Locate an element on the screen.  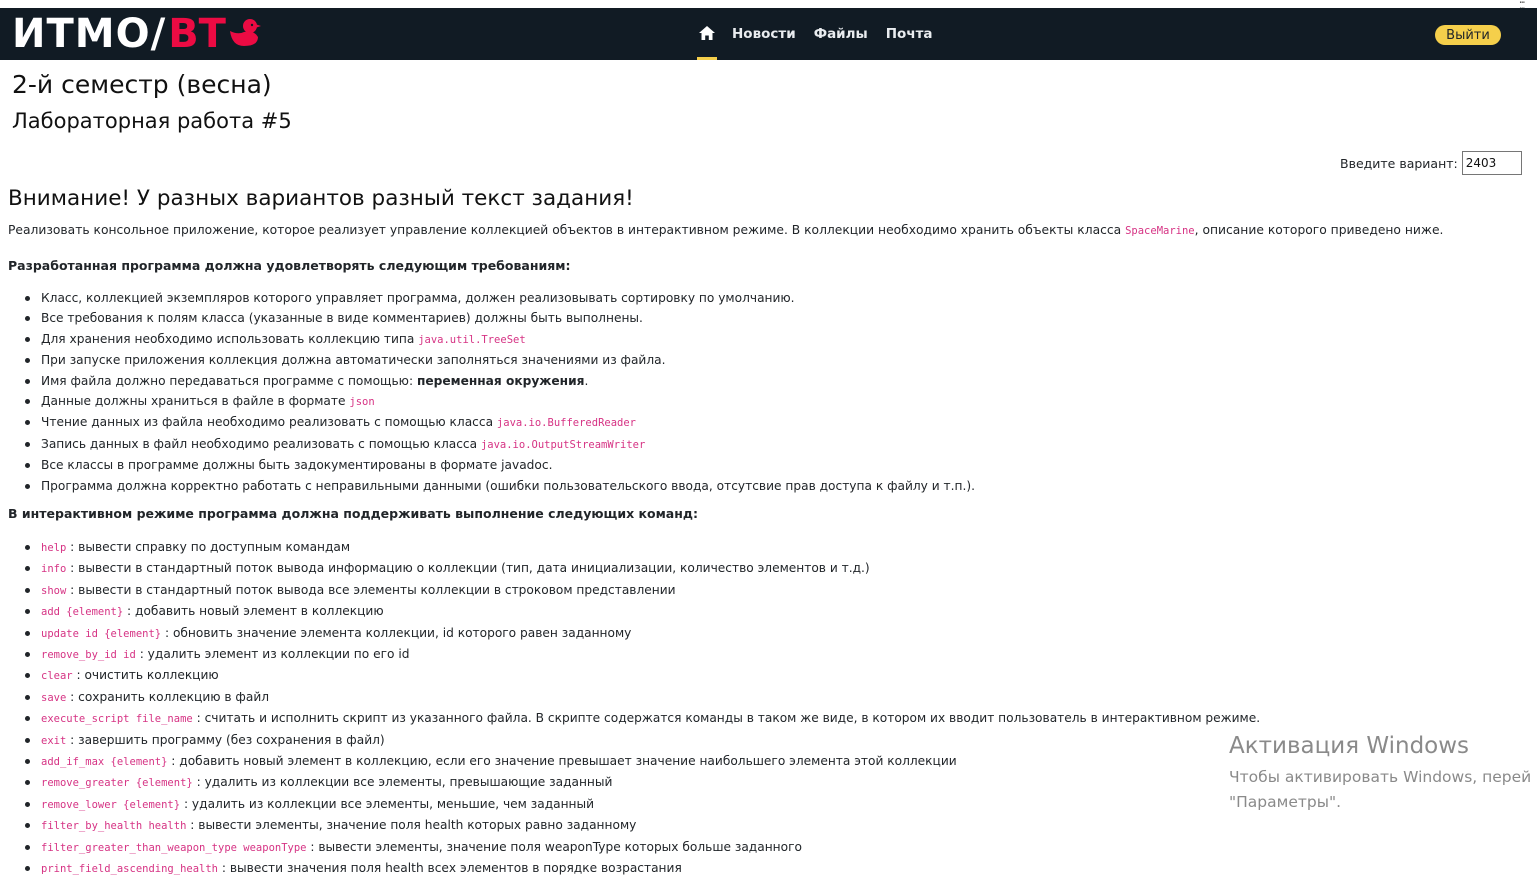
nav-links: Новости Файлы Почта is located at coordinates (824, 34).